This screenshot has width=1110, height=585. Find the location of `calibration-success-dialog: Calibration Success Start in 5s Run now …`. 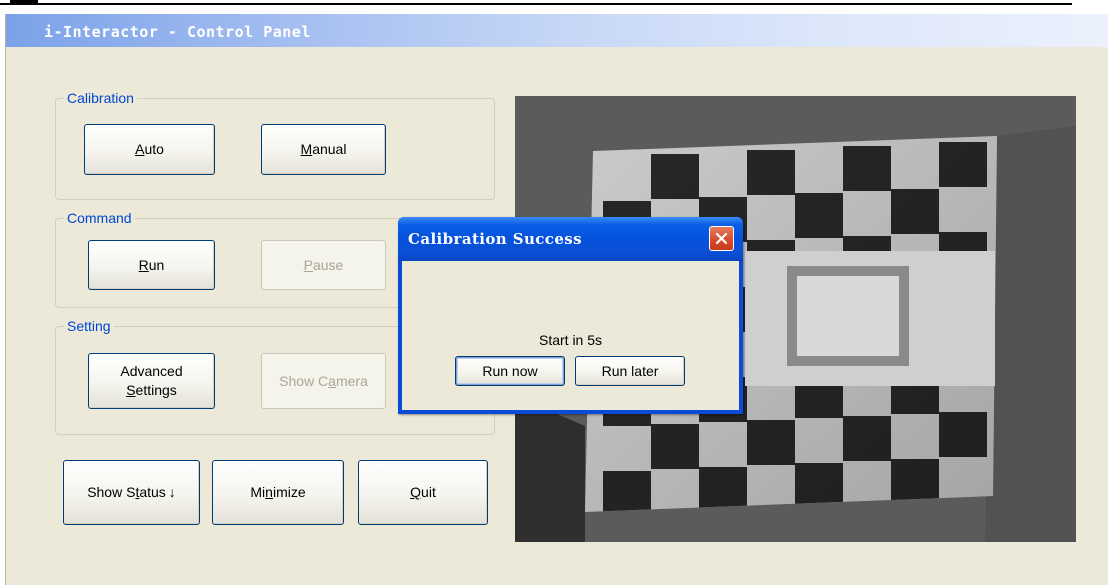

calibration-success-dialog: Calibration Success Start in 5s Run now … is located at coordinates (570, 315).